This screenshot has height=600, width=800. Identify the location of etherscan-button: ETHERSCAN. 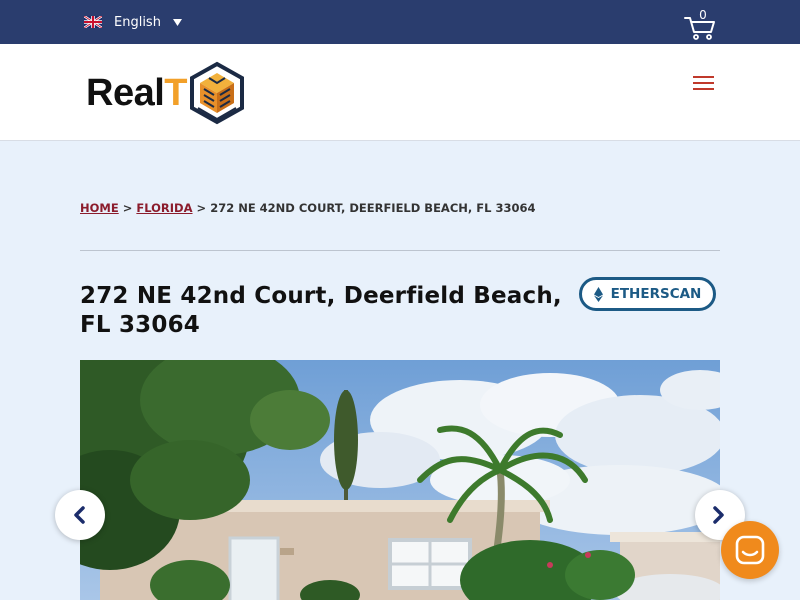
(647, 294).